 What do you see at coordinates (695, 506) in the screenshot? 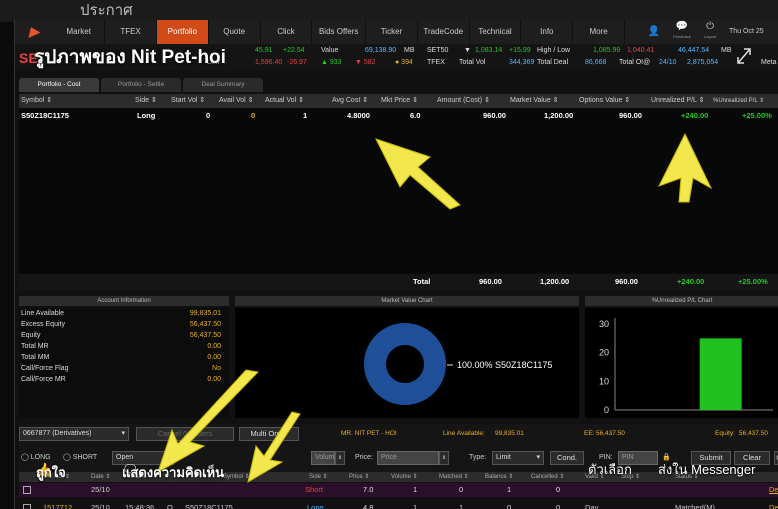
I see `order-status: Matched(M)` at bounding box center [695, 506].